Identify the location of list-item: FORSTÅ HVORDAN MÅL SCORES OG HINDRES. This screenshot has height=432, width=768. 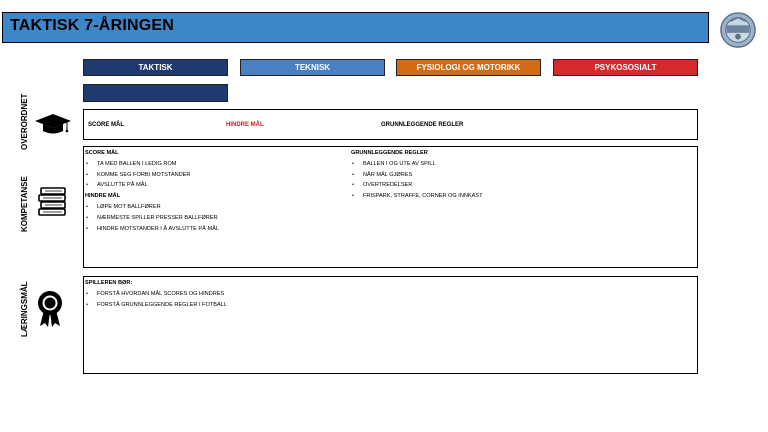
(156, 294).